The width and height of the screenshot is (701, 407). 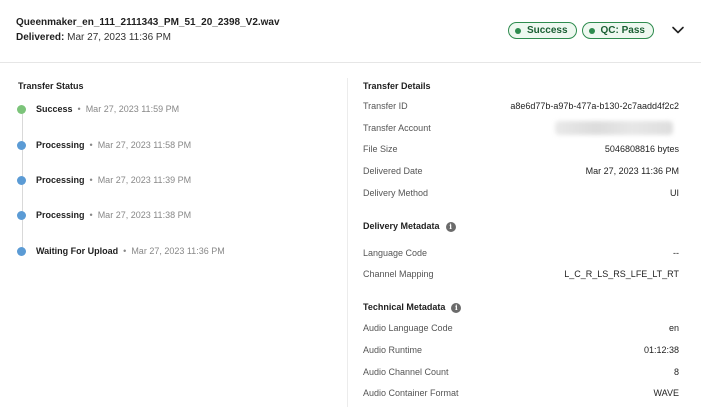 I want to click on detail-value: 01:12:38, so click(x=661, y=350).